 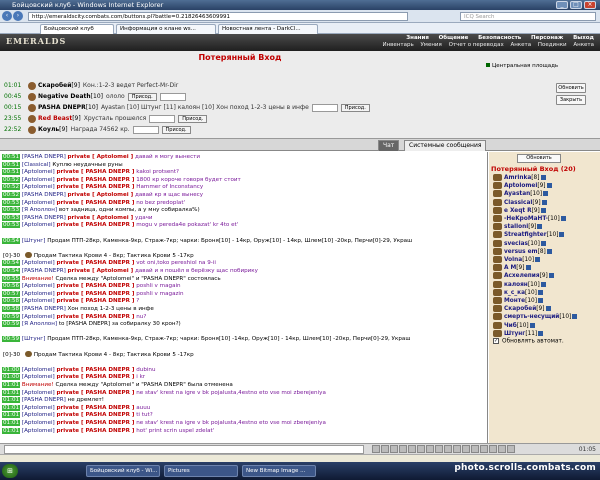 What do you see at coordinates (18, 16) in the screenshot?
I see `forward-icon: ›` at bounding box center [18, 16].